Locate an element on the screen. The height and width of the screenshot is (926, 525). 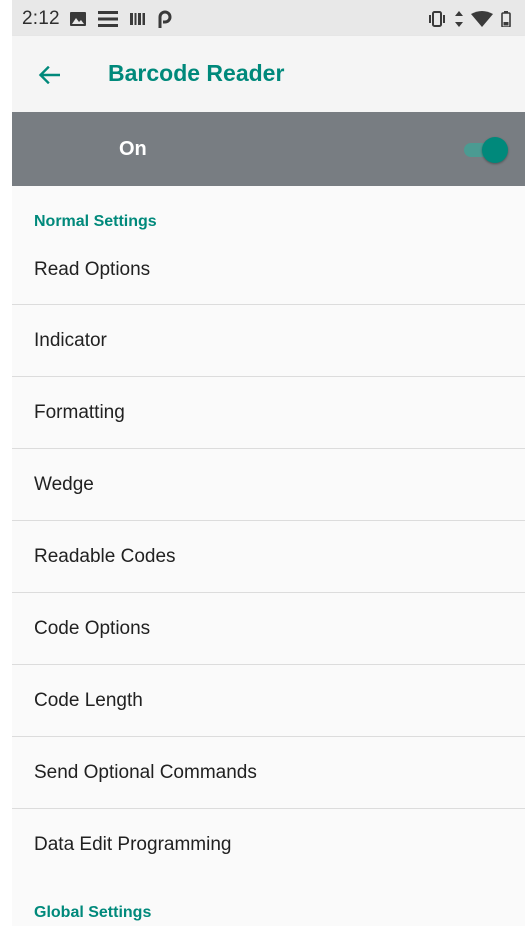
list-item-read-options: Read Options is located at coordinates (268, 269).